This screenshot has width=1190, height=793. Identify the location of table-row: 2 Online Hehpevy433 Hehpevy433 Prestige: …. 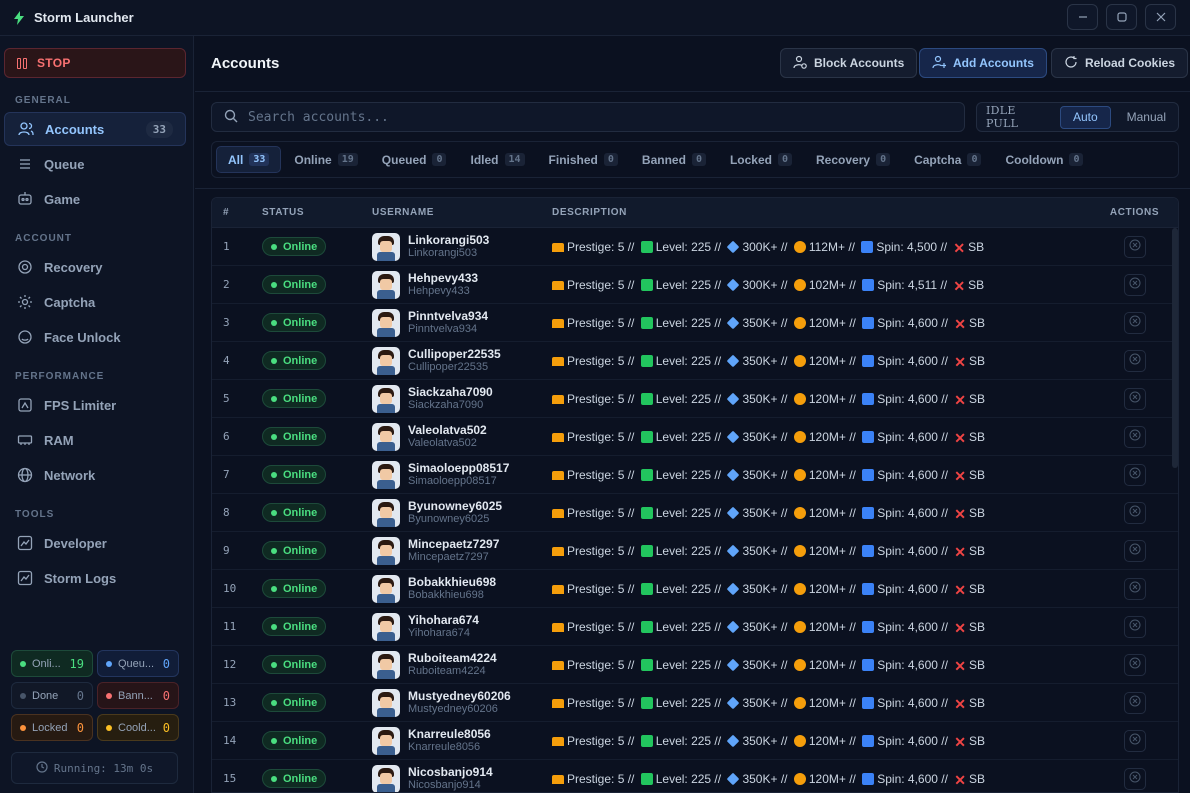
(695, 285).